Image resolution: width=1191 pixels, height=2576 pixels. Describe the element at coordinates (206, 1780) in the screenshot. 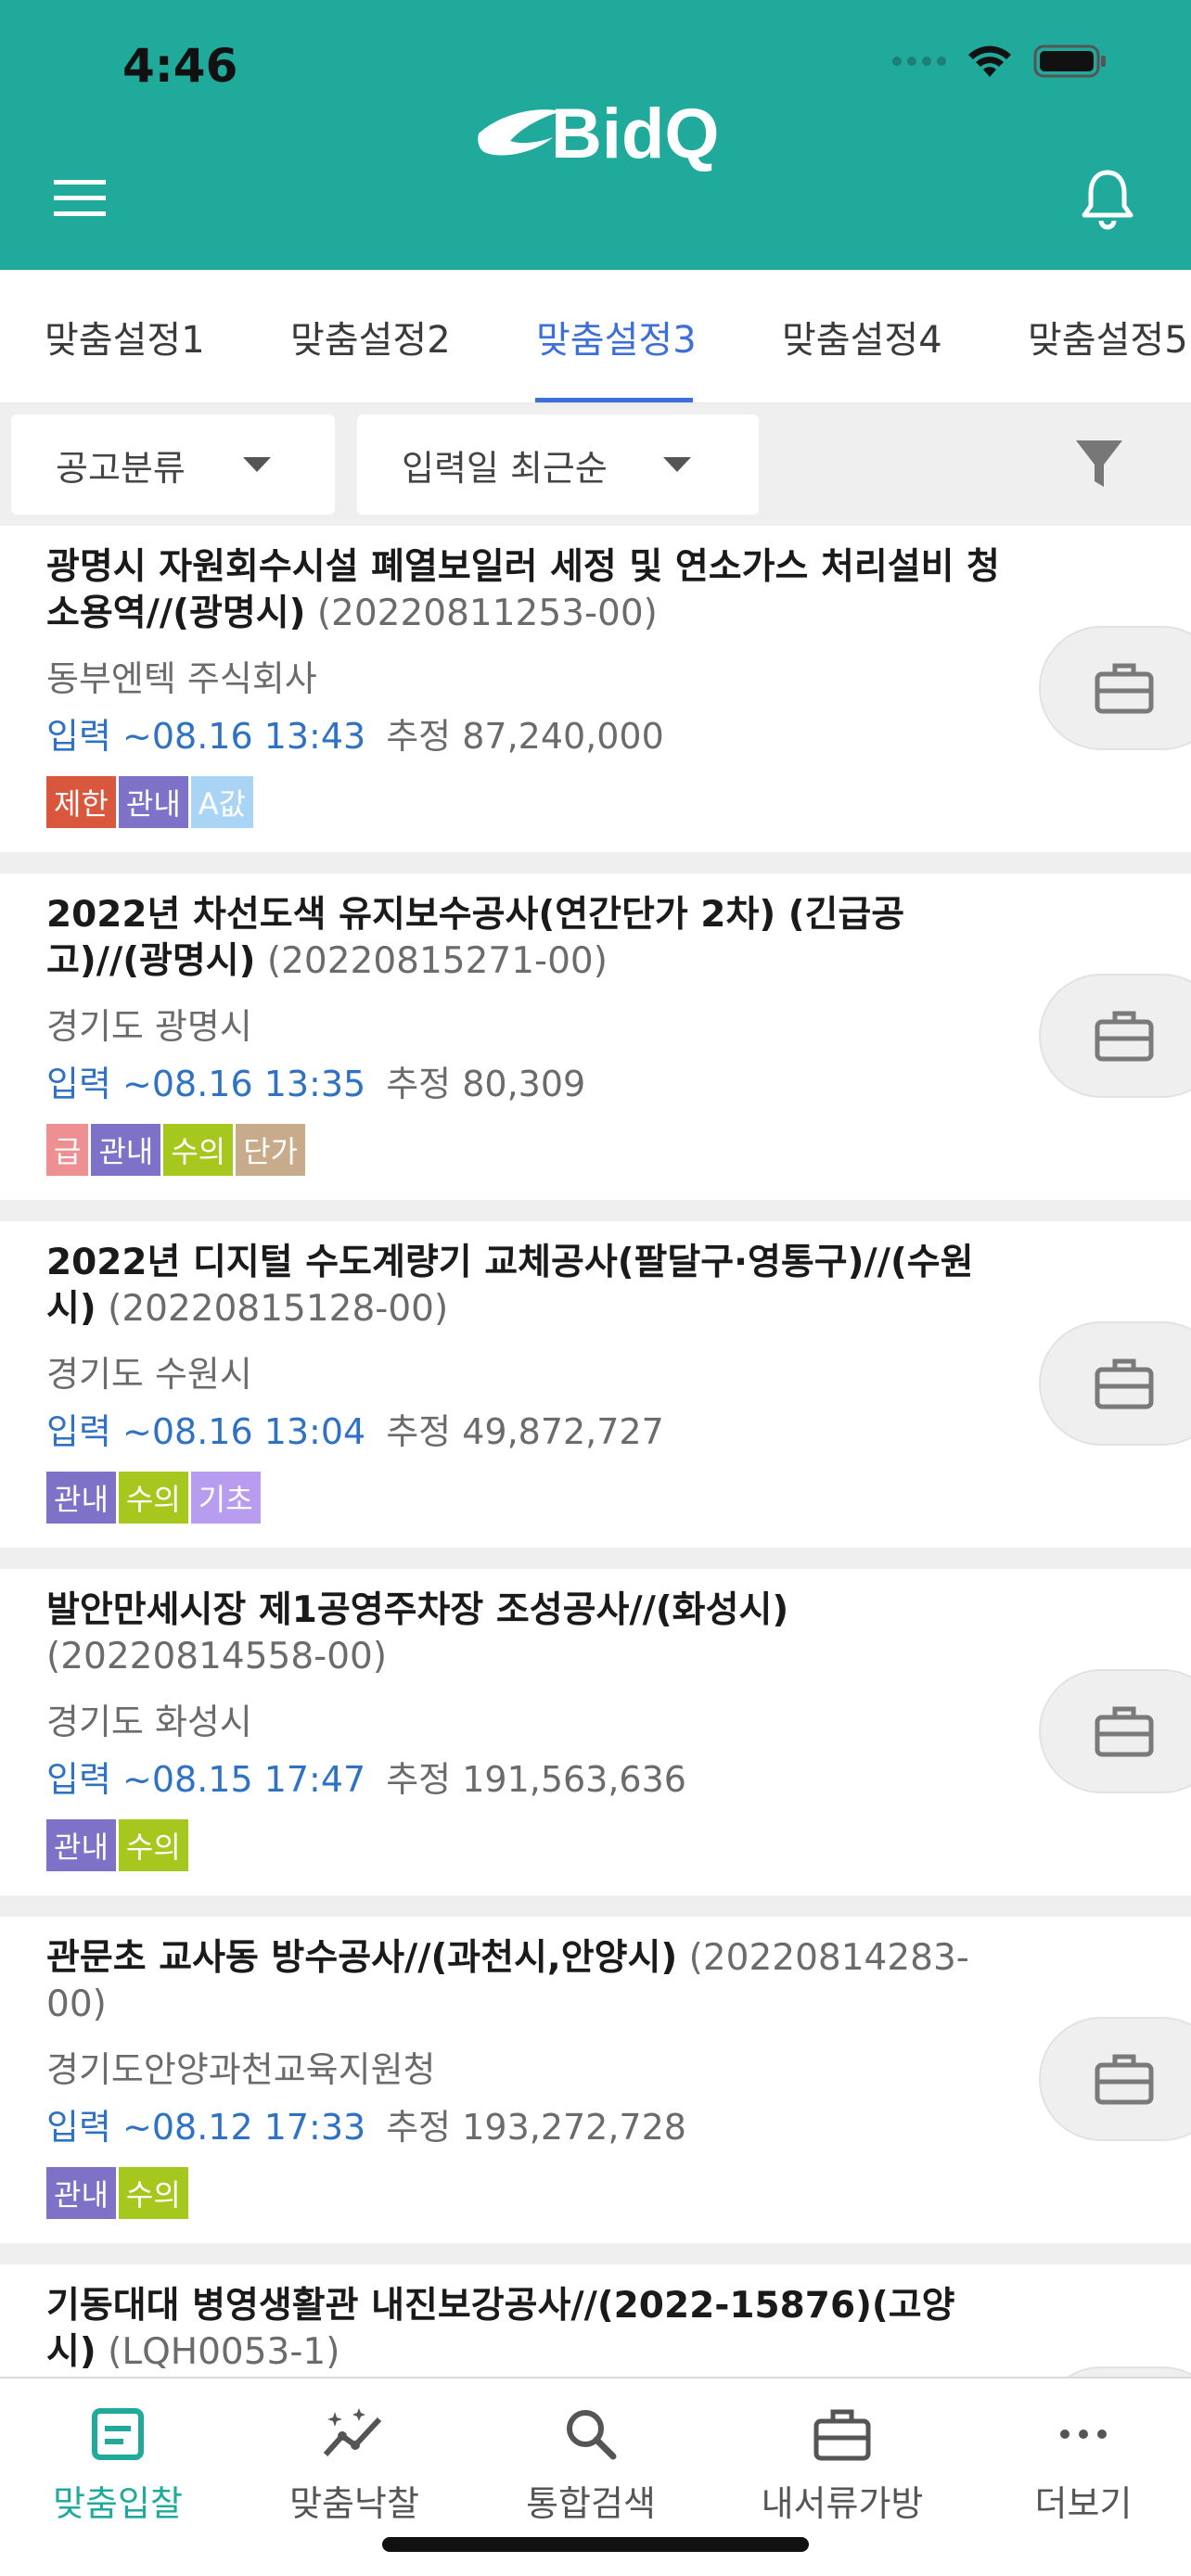

I see `bid-deadline: 입력 ~08.15 17:47` at that location.